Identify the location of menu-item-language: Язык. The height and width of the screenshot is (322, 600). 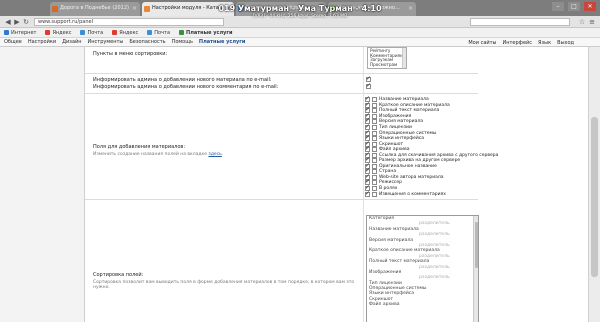
(544, 43).